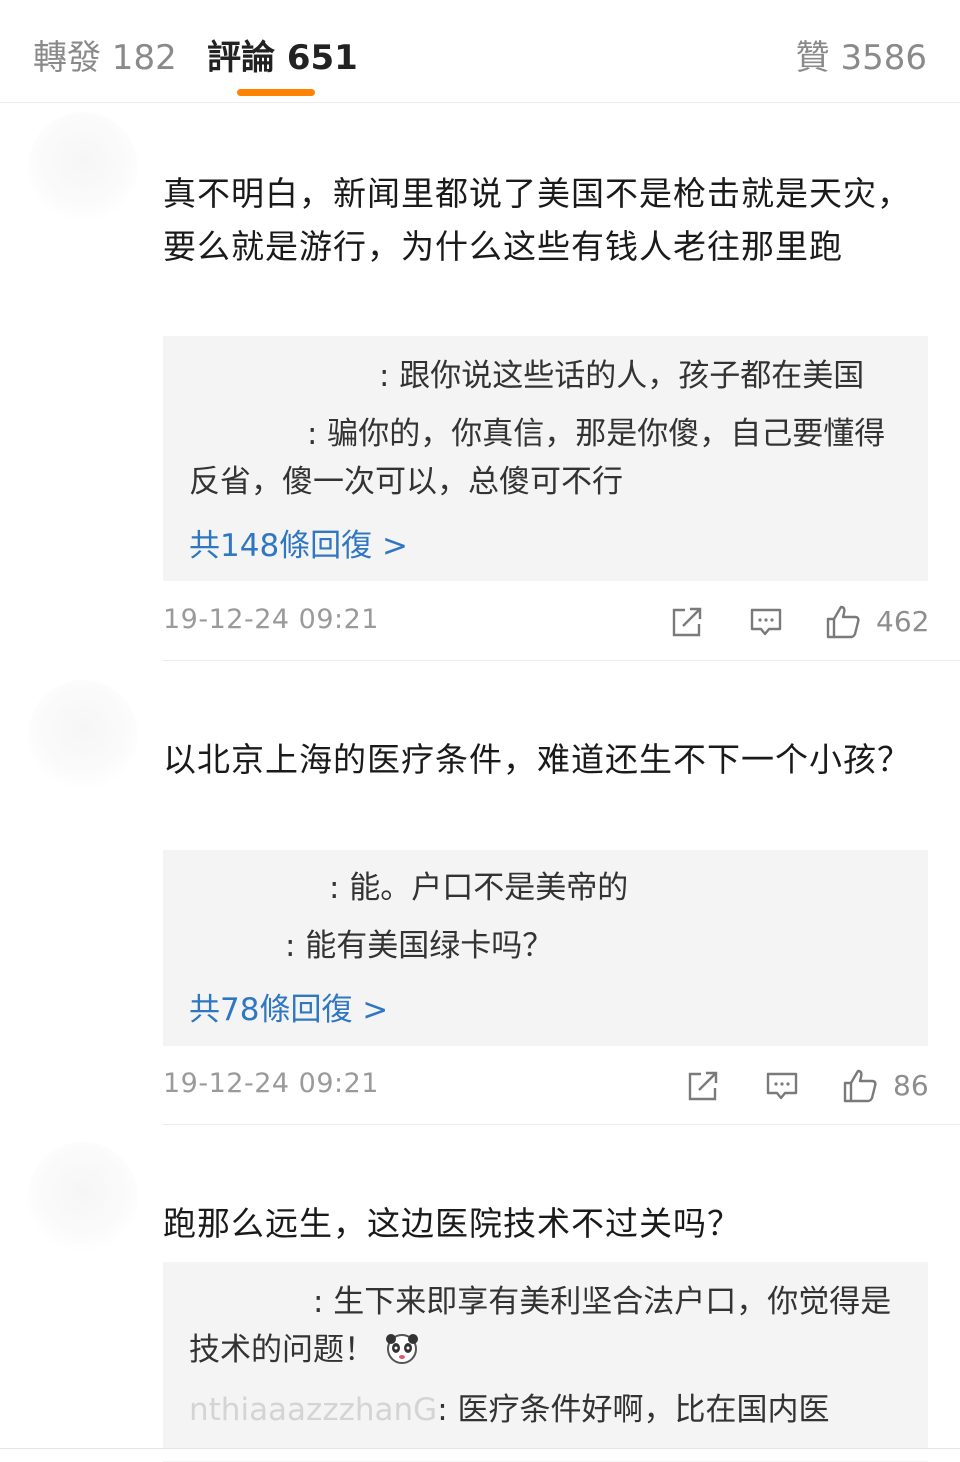  I want to click on reply-text: : 能。户口不是美帝的, so click(479, 888).